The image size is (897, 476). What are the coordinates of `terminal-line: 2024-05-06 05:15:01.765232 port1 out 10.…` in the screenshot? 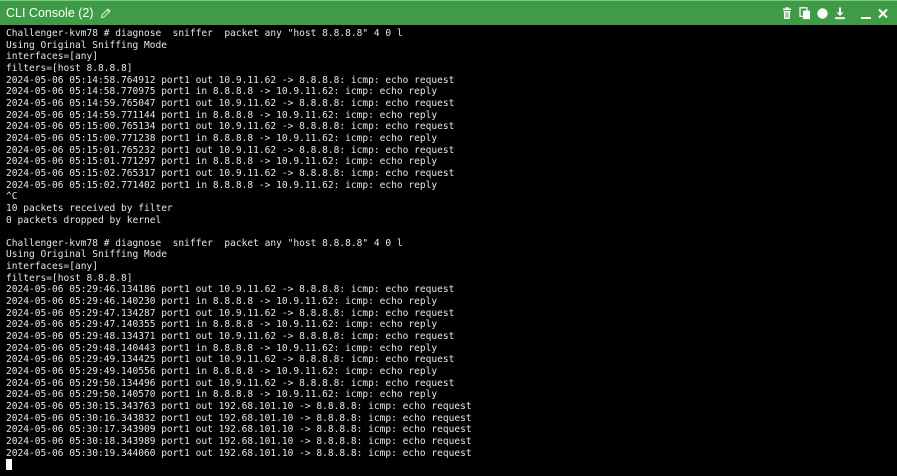 It's located at (230, 150).